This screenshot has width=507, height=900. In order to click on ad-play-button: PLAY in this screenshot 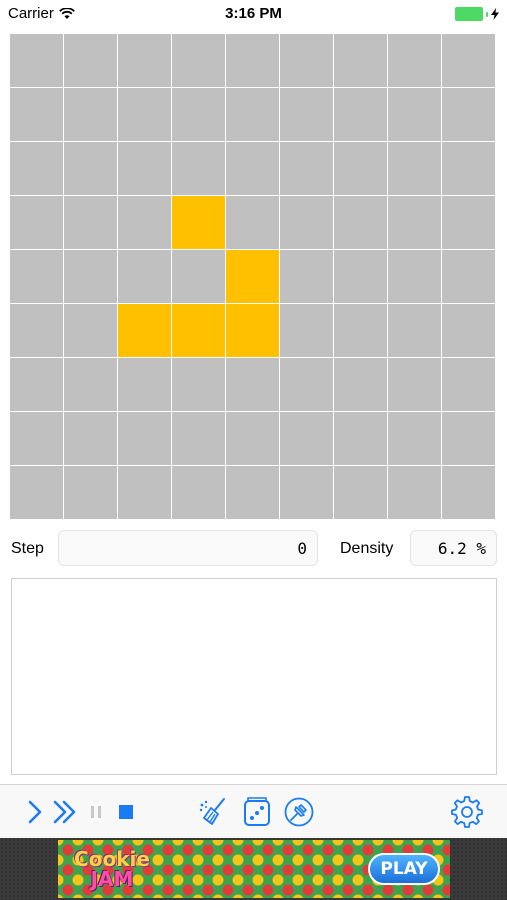, I will do `click(404, 869)`.